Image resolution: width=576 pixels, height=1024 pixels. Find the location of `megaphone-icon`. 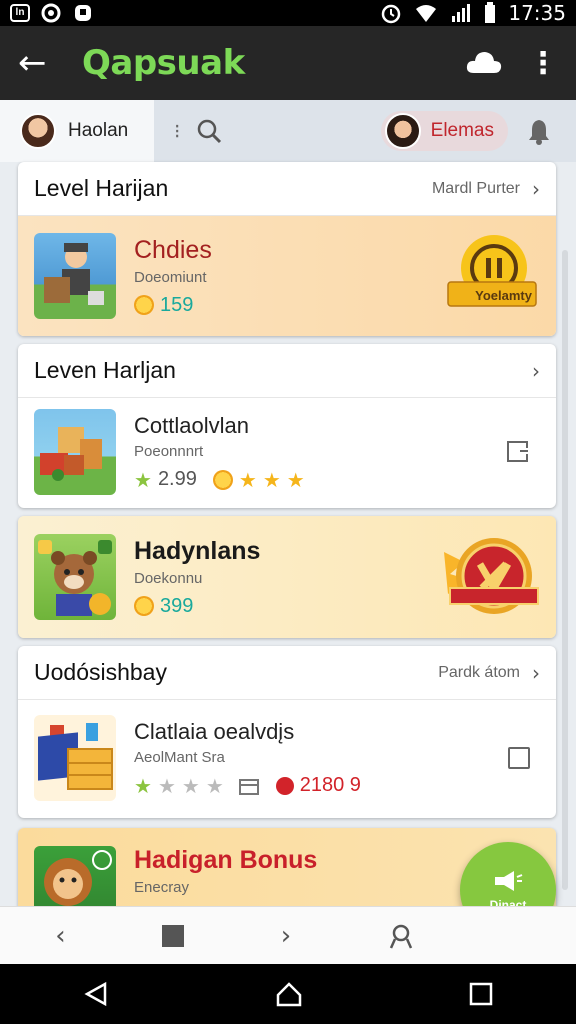

megaphone-icon is located at coordinates (509, 881).